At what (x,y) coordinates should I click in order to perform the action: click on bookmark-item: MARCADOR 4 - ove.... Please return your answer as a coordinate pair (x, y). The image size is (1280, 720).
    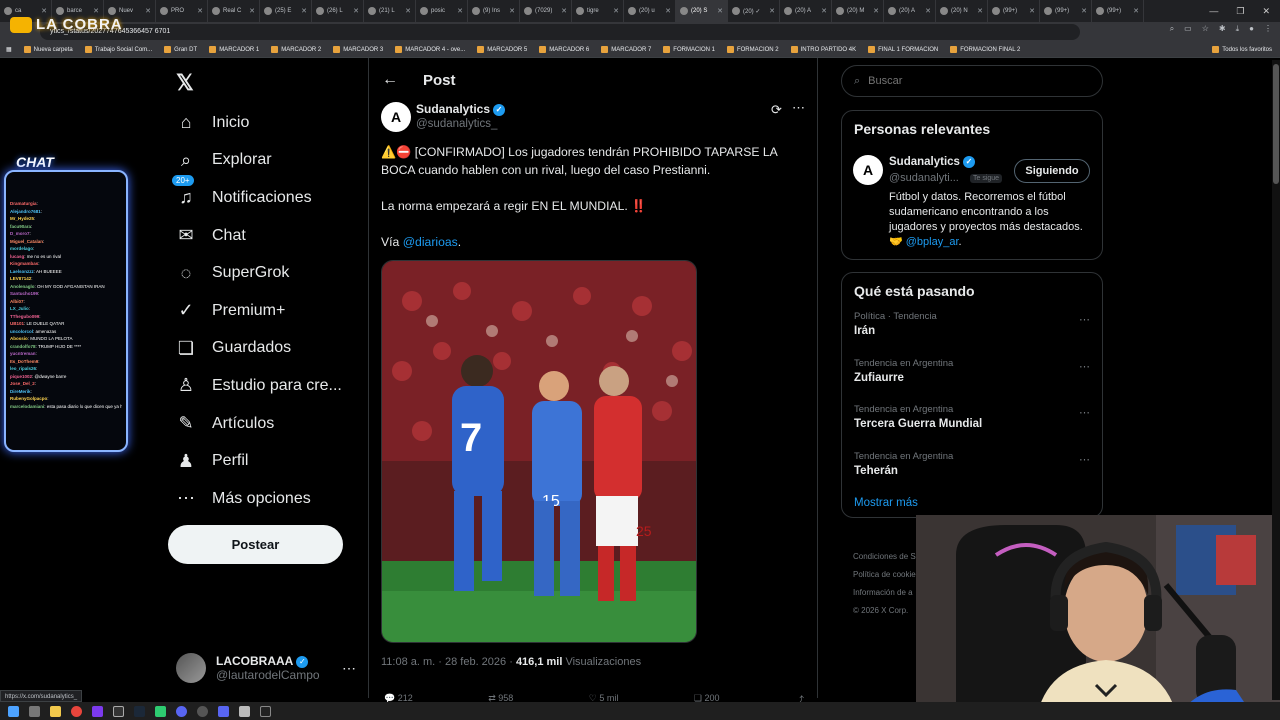
    Looking at the image, I should click on (430, 49).